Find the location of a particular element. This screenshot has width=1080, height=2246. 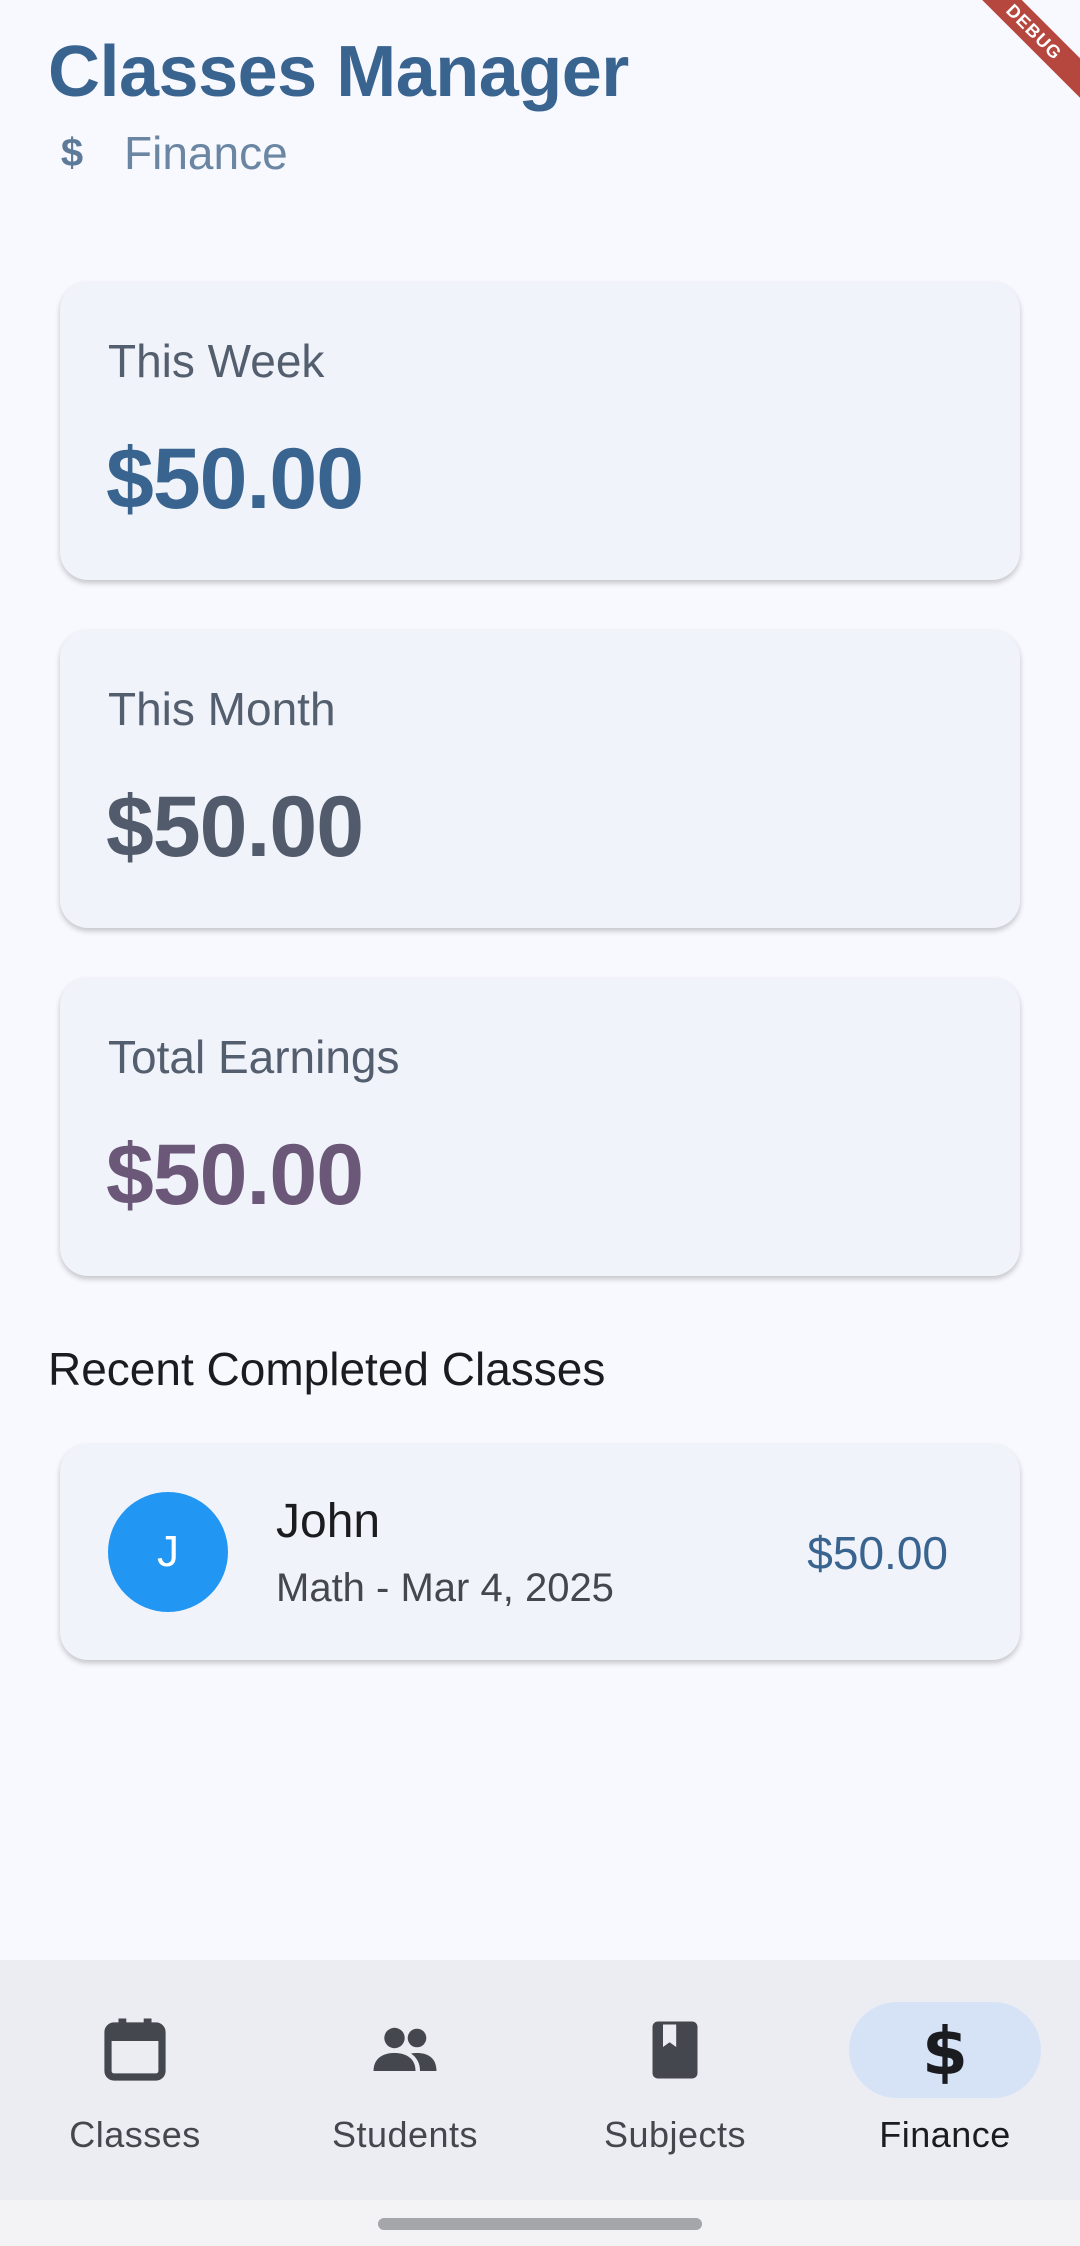

recent-completed-classes-title: Recent Completed Classes is located at coordinates (327, 1369).